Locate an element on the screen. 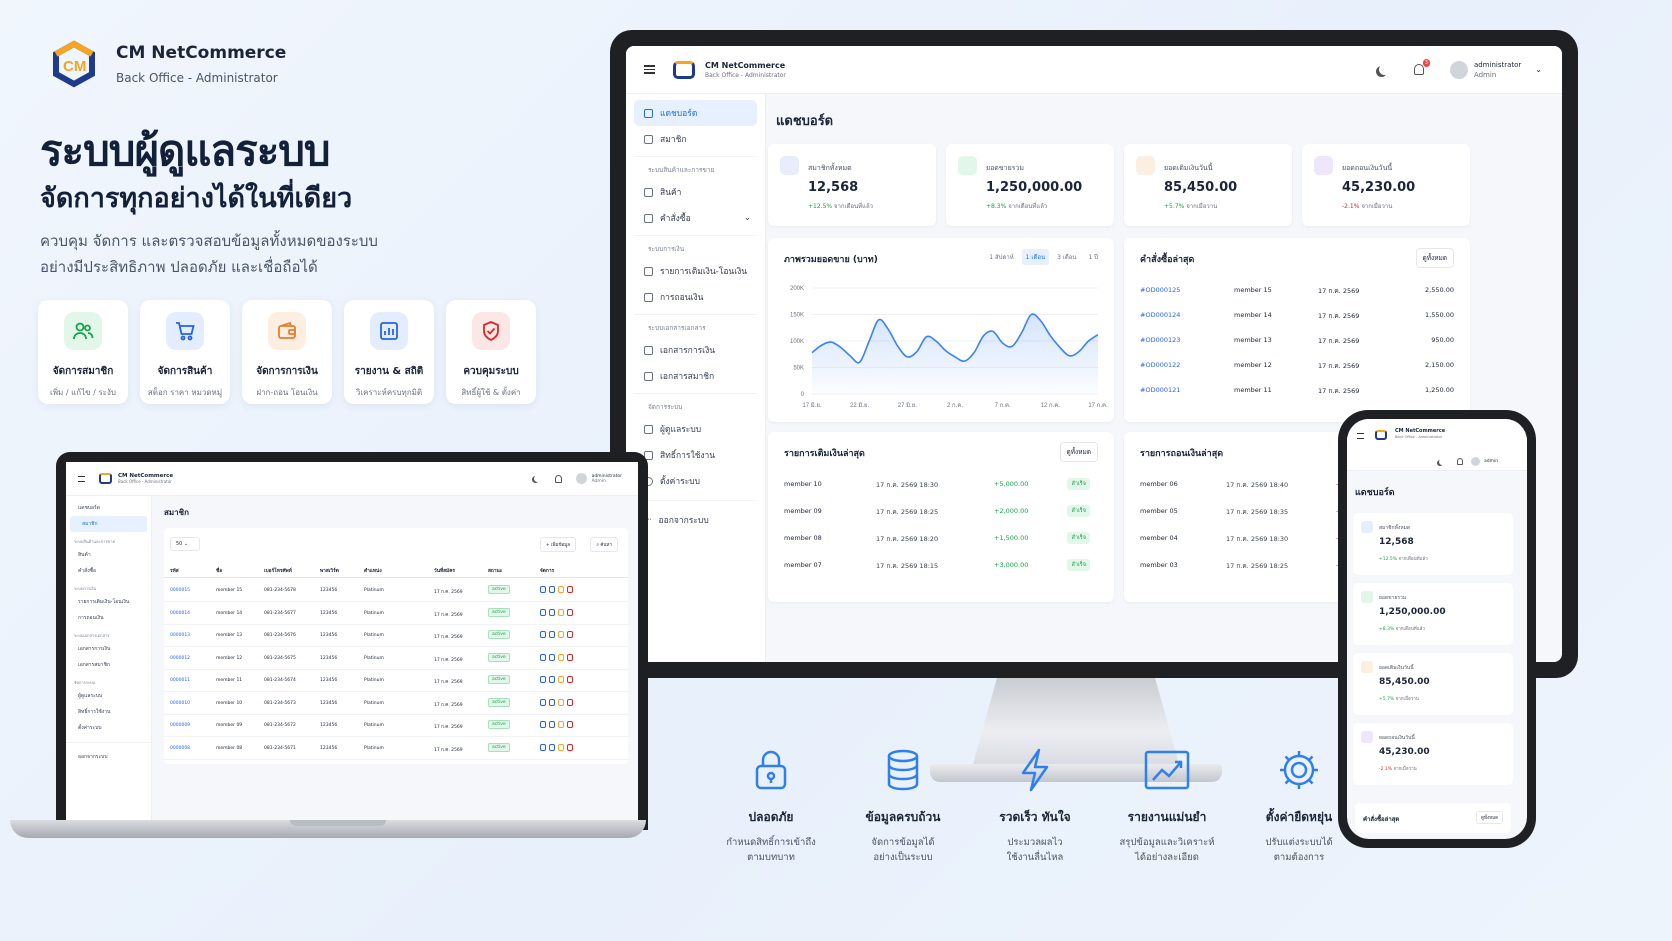 The height and width of the screenshot is (941, 1672). member-id-link: 0000009 is located at coordinates (180, 725).